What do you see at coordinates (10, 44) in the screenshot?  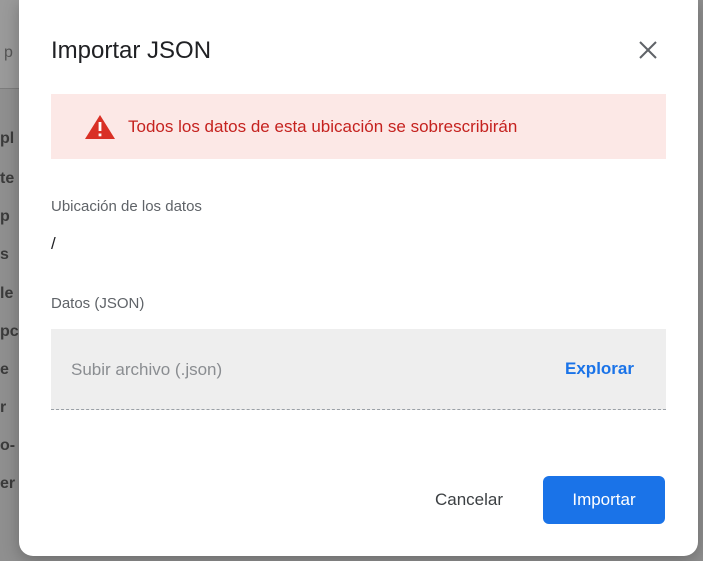 I see `background-header: p` at bounding box center [10, 44].